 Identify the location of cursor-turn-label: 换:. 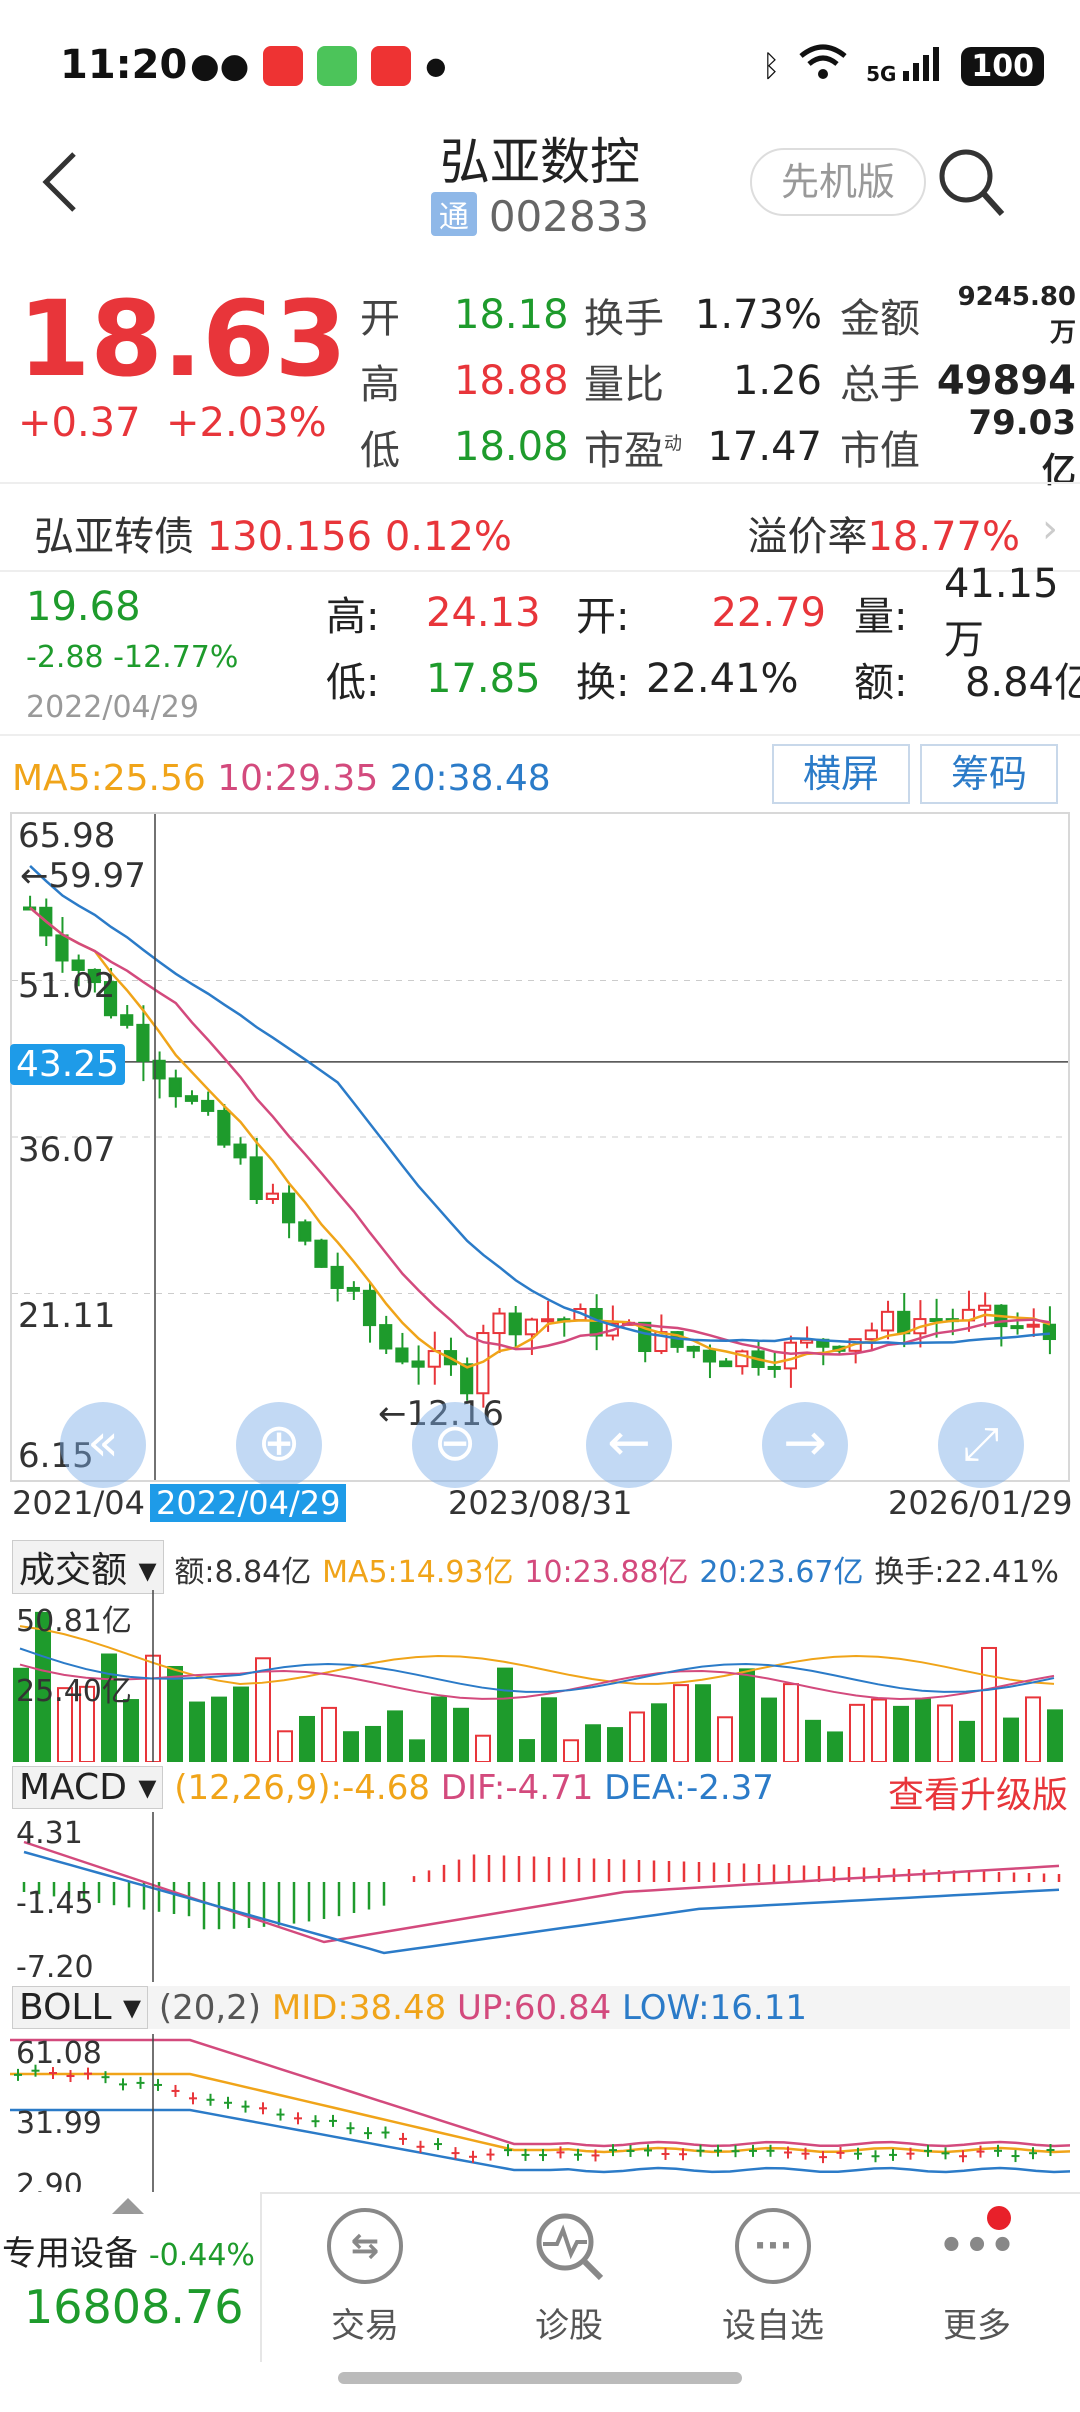
(603, 683).